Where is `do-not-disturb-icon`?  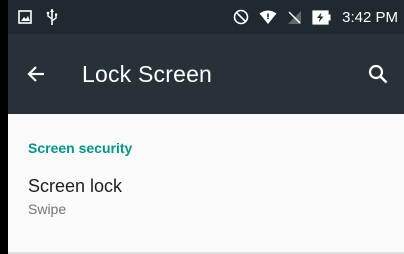
do-not-disturb-icon is located at coordinates (241, 17).